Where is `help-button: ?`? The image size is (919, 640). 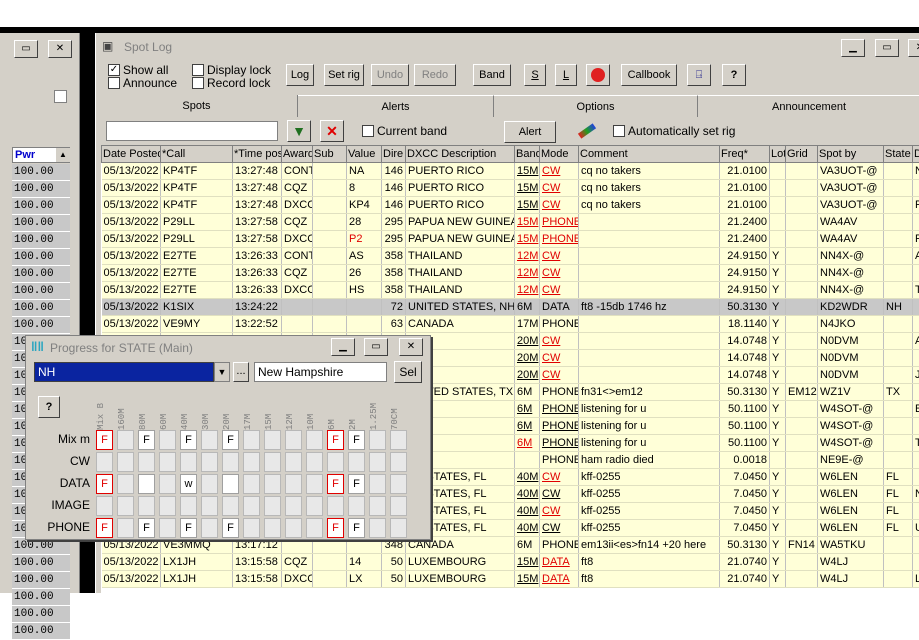
help-button: ? is located at coordinates (734, 75).